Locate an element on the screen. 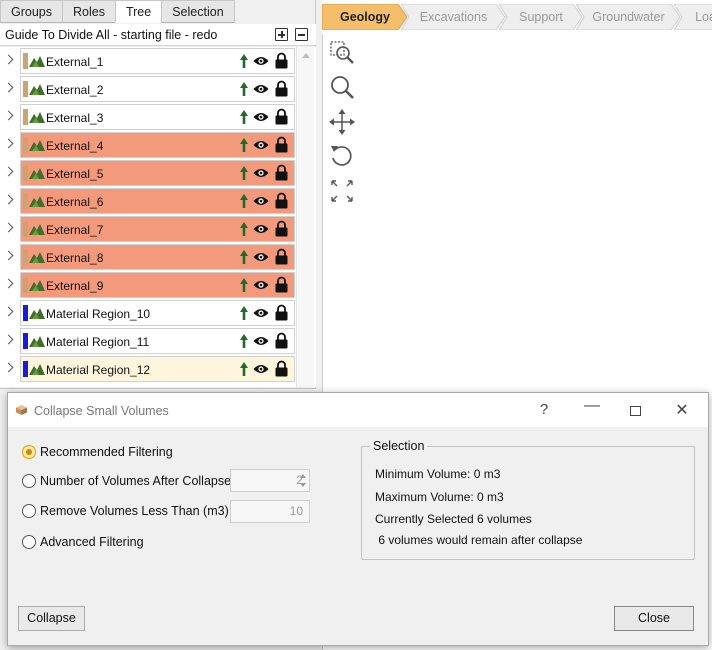 This screenshot has width=712, height=650. tree-item-box: External_3 is located at coordinates (157, 117).